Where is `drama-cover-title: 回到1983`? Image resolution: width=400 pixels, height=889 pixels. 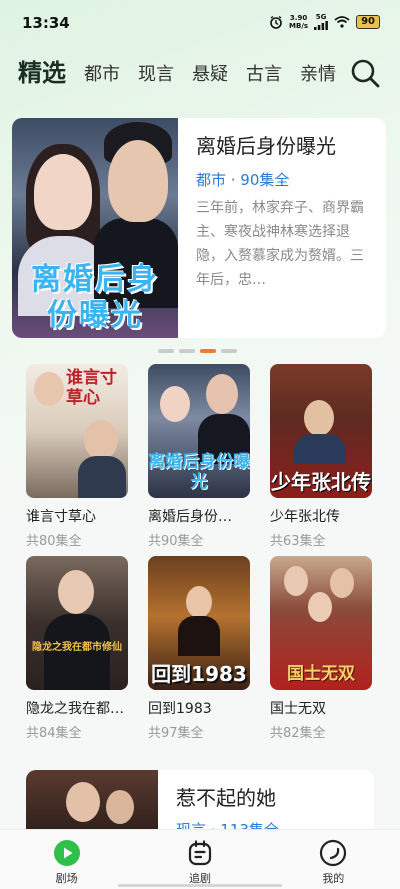 drama-cover-title: 回到1983 is located at coordinates (199, 674).